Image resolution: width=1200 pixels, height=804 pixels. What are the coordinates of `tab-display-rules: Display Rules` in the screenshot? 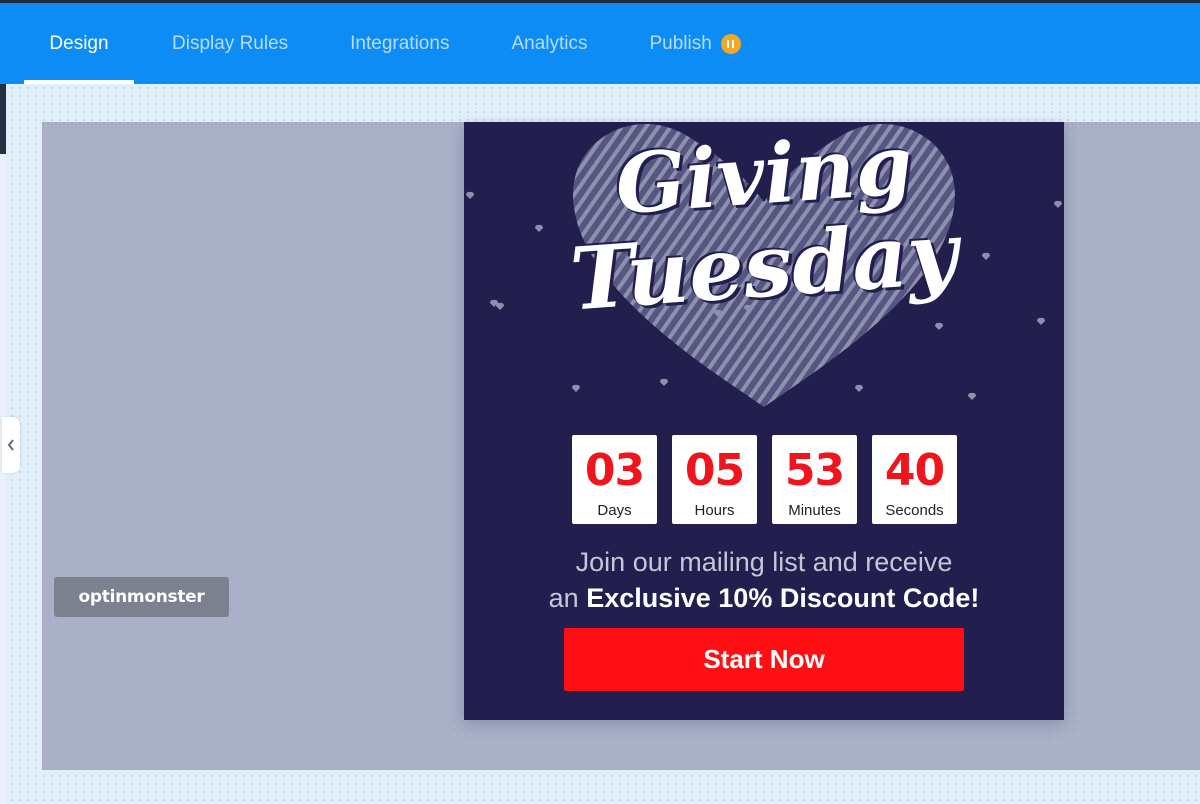 It's located at (230, 43).